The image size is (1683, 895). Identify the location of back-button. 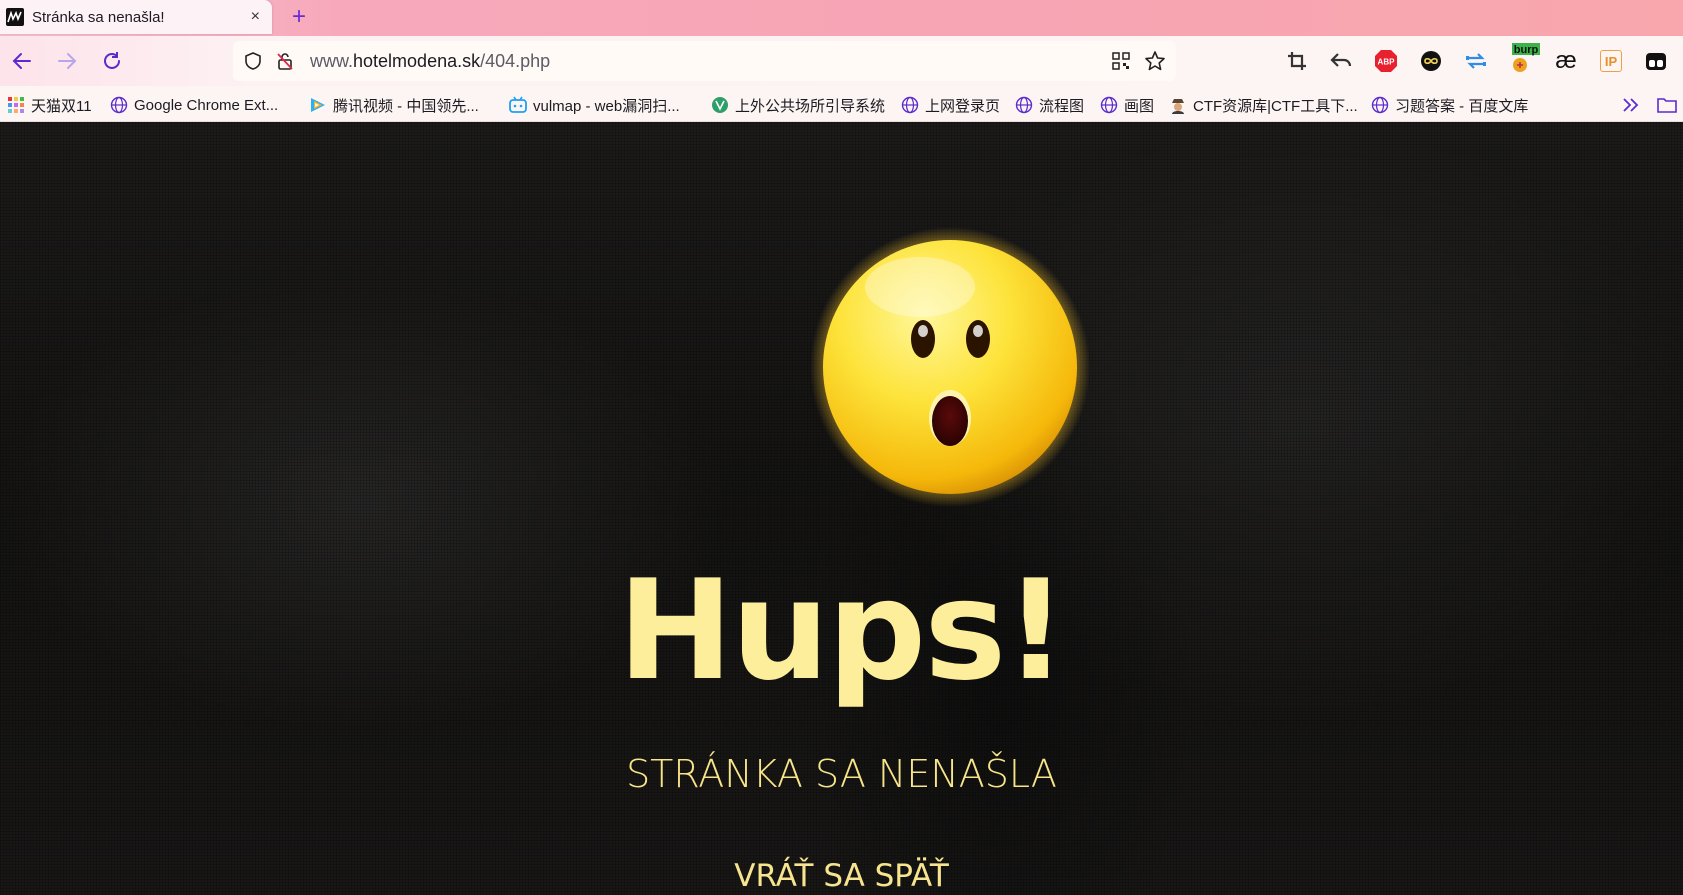
(22, 61).